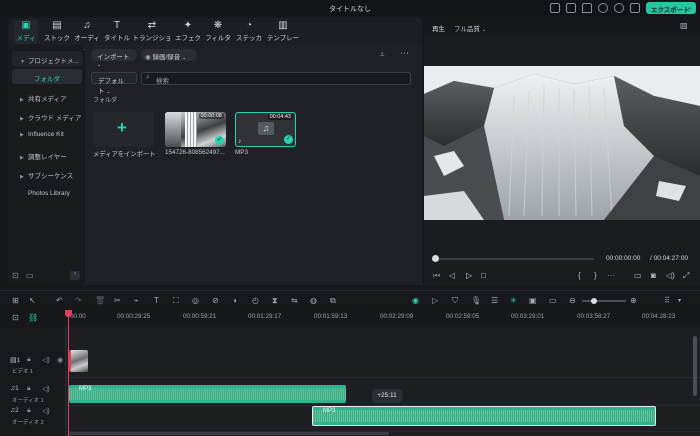 This screenshot has height=436, width=700. Describe the element at coordinates (436, 276) in the screenshot. I see `previous-frame-icon: ⏮` at that location.